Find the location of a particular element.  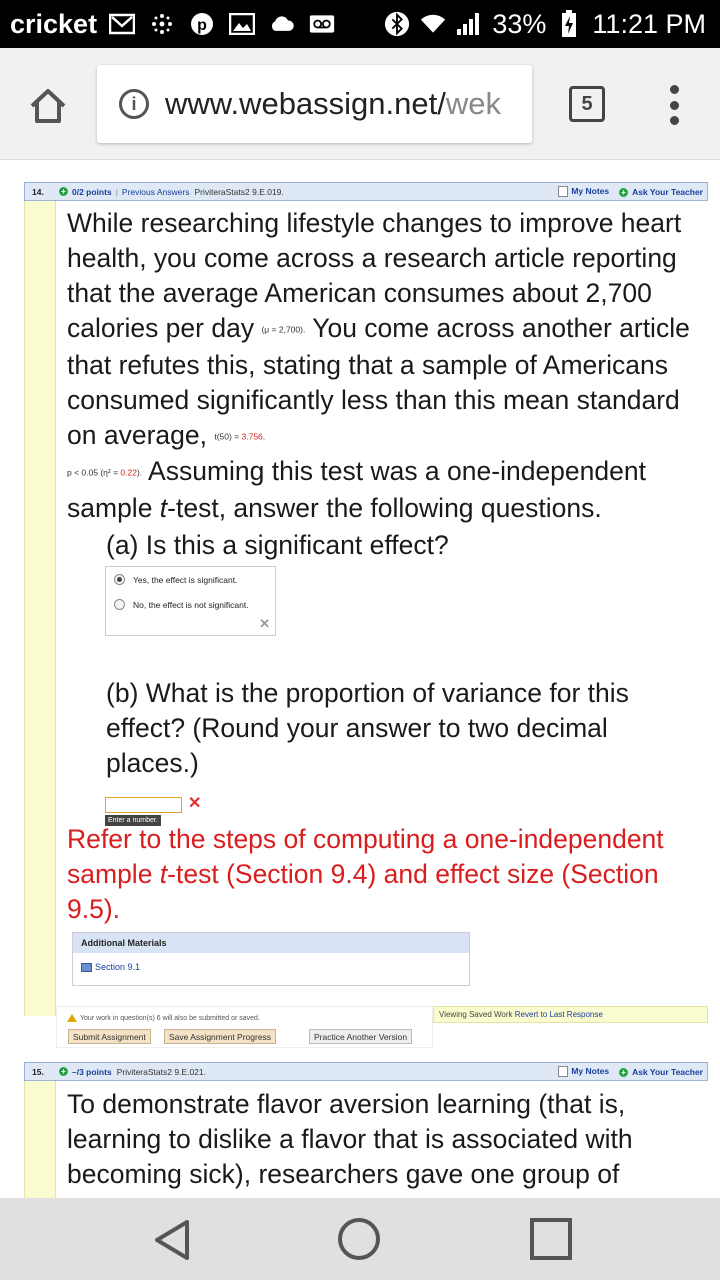

notification-icons: p is located at coordinates (222, 24).